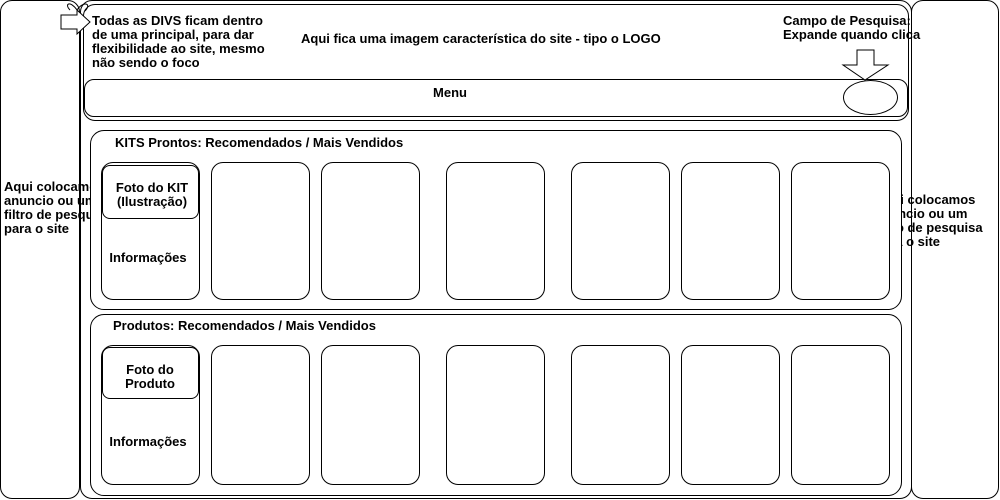 Image resolution: width=1000 pixels, height=500 pixels. What do you see at coordinates (865, 65) in the screenshot?
I see `down-arrow-icon` at bounding box center [865, 65].